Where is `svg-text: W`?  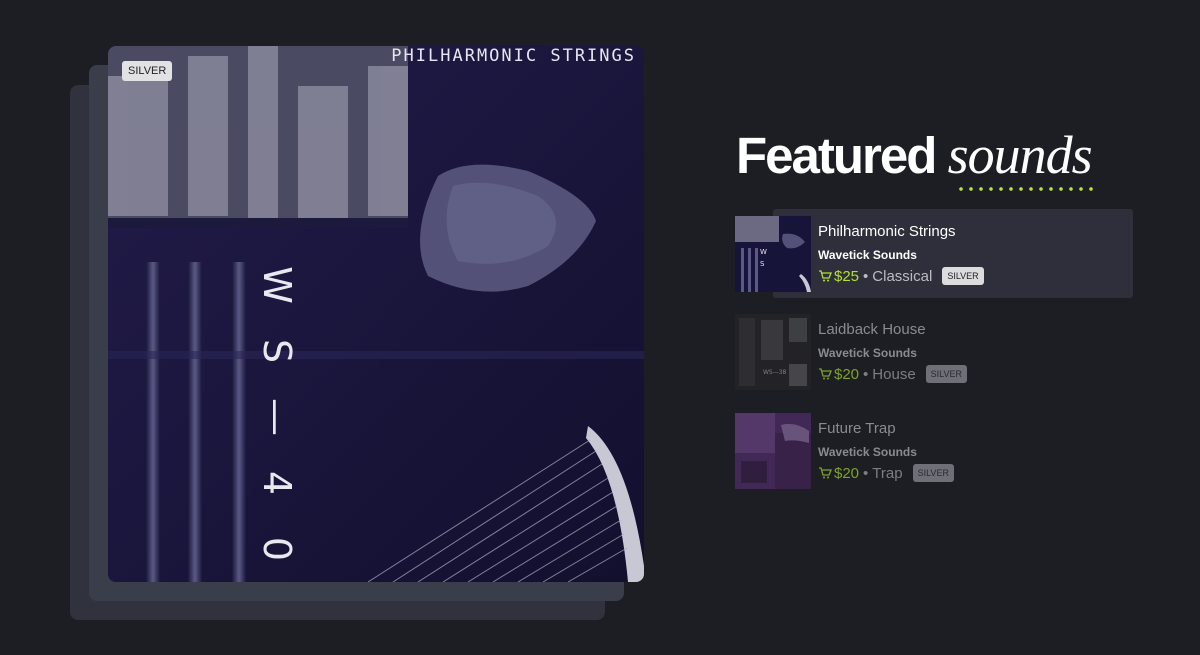 svg-text: W is located at coordinates (763, 252).